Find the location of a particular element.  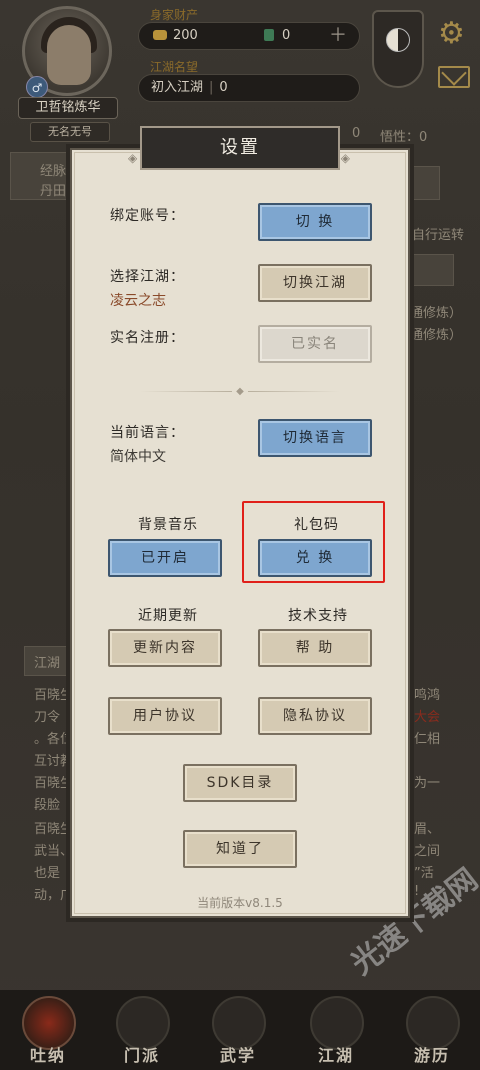

notice-line-9: 动，广 is located at coordinates (54, 895).